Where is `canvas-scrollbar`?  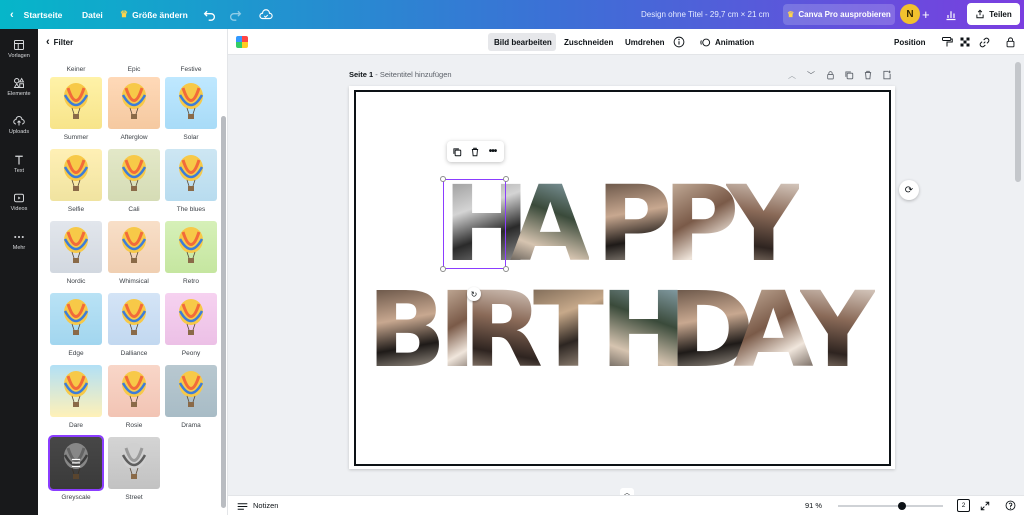
canvas-scrollbar is located at coordinates (1018, 122).